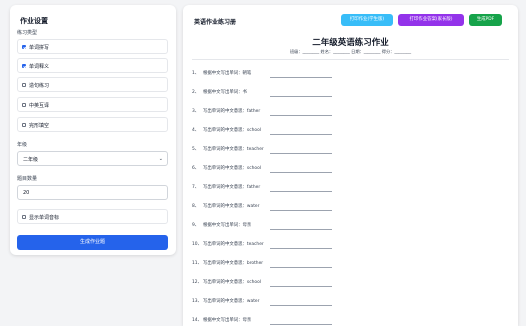 The width and height of the screenshot is (526, 326). Describe the element at coordinates (262, 169) in the screenshot. I see `question-item: 6、 写出单词的中文意思：school` at that location.